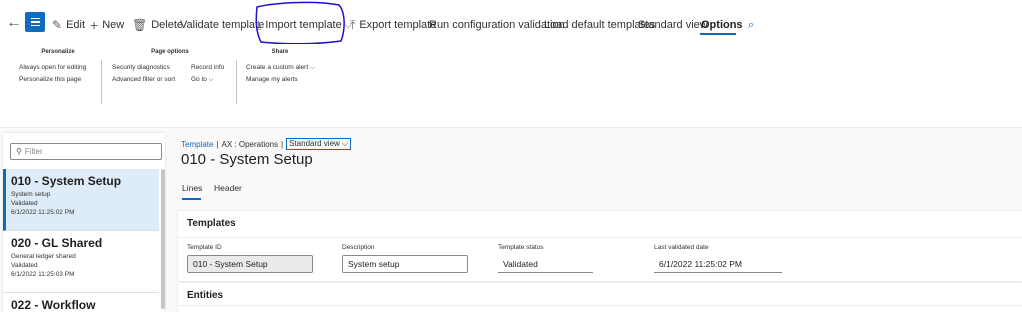  What do you see at coordinates (192, 188) in the screenshot?
I see `tab-lines: Lines` at bounding box center [192, 188].